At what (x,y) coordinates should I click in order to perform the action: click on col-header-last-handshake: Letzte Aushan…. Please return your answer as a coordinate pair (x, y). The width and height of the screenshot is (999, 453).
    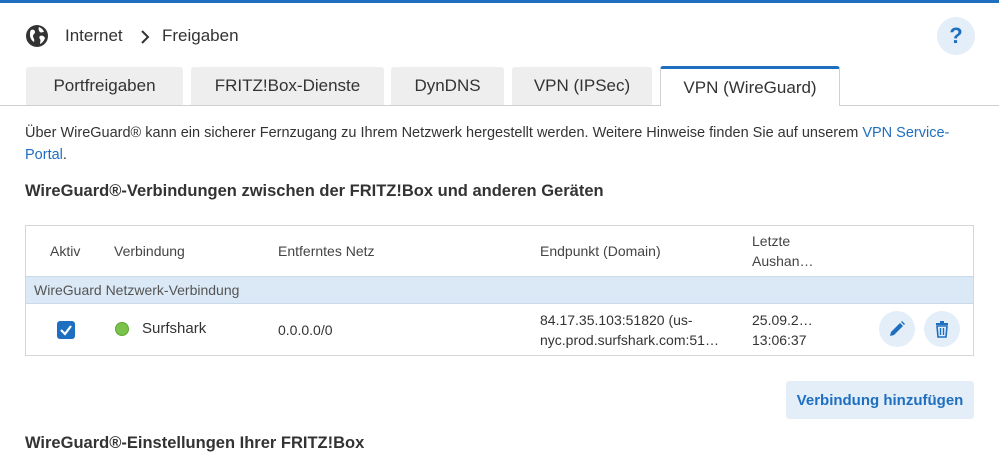
    Looking at the image, I should click on (782, 251).